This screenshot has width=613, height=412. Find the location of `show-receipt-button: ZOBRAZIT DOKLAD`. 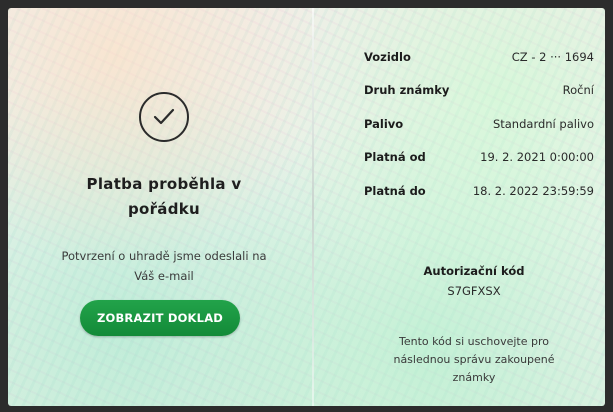

show-receipt-button: ZOBRAZIT DOKLAD is located at coordinates (160, 318).